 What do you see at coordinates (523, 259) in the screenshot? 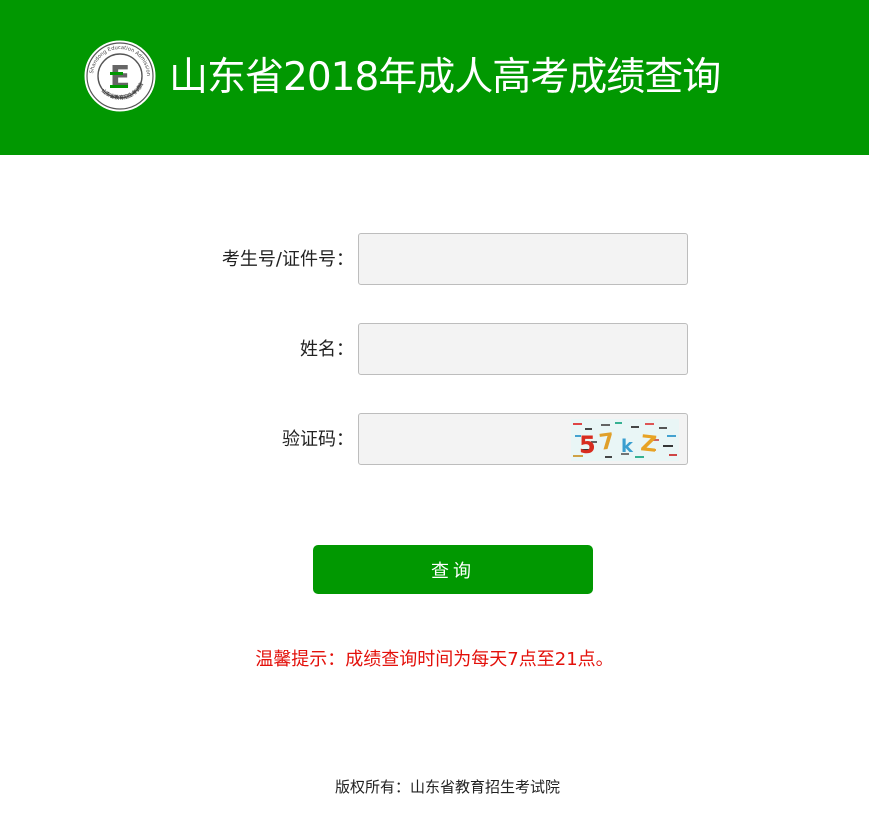
I see `candidate-id-input` at bounding box center [523, 259].